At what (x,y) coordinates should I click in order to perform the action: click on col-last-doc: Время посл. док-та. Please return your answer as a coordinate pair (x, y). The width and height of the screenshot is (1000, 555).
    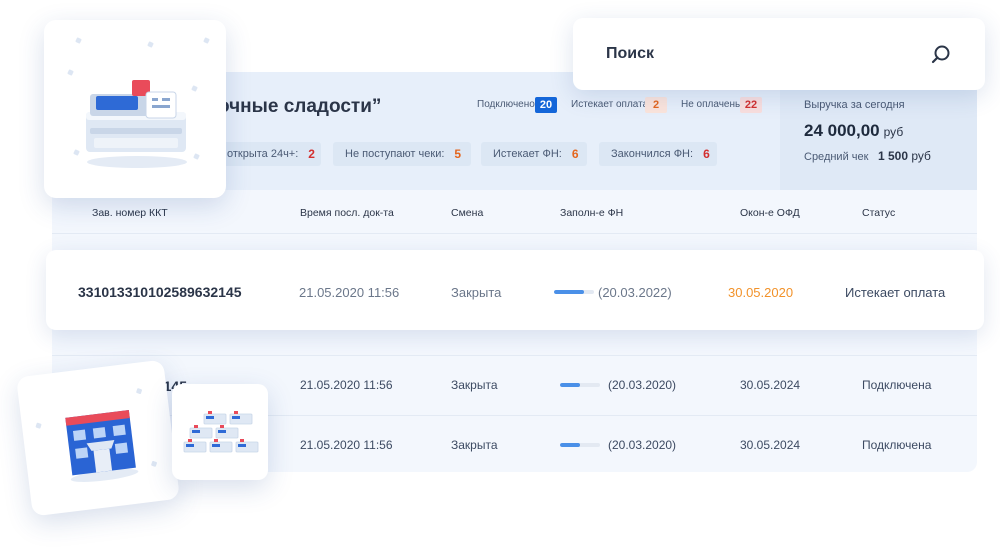
    Looking at the image, I should click on (347, 213).